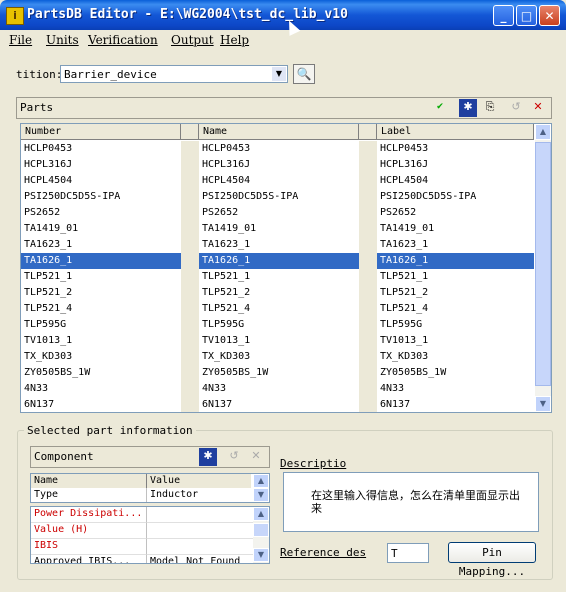 This screenshot has width=566, height=592. I want to click on table-row: TX_KD303 TX_KD303 TX_KD303, so click(277, 357).